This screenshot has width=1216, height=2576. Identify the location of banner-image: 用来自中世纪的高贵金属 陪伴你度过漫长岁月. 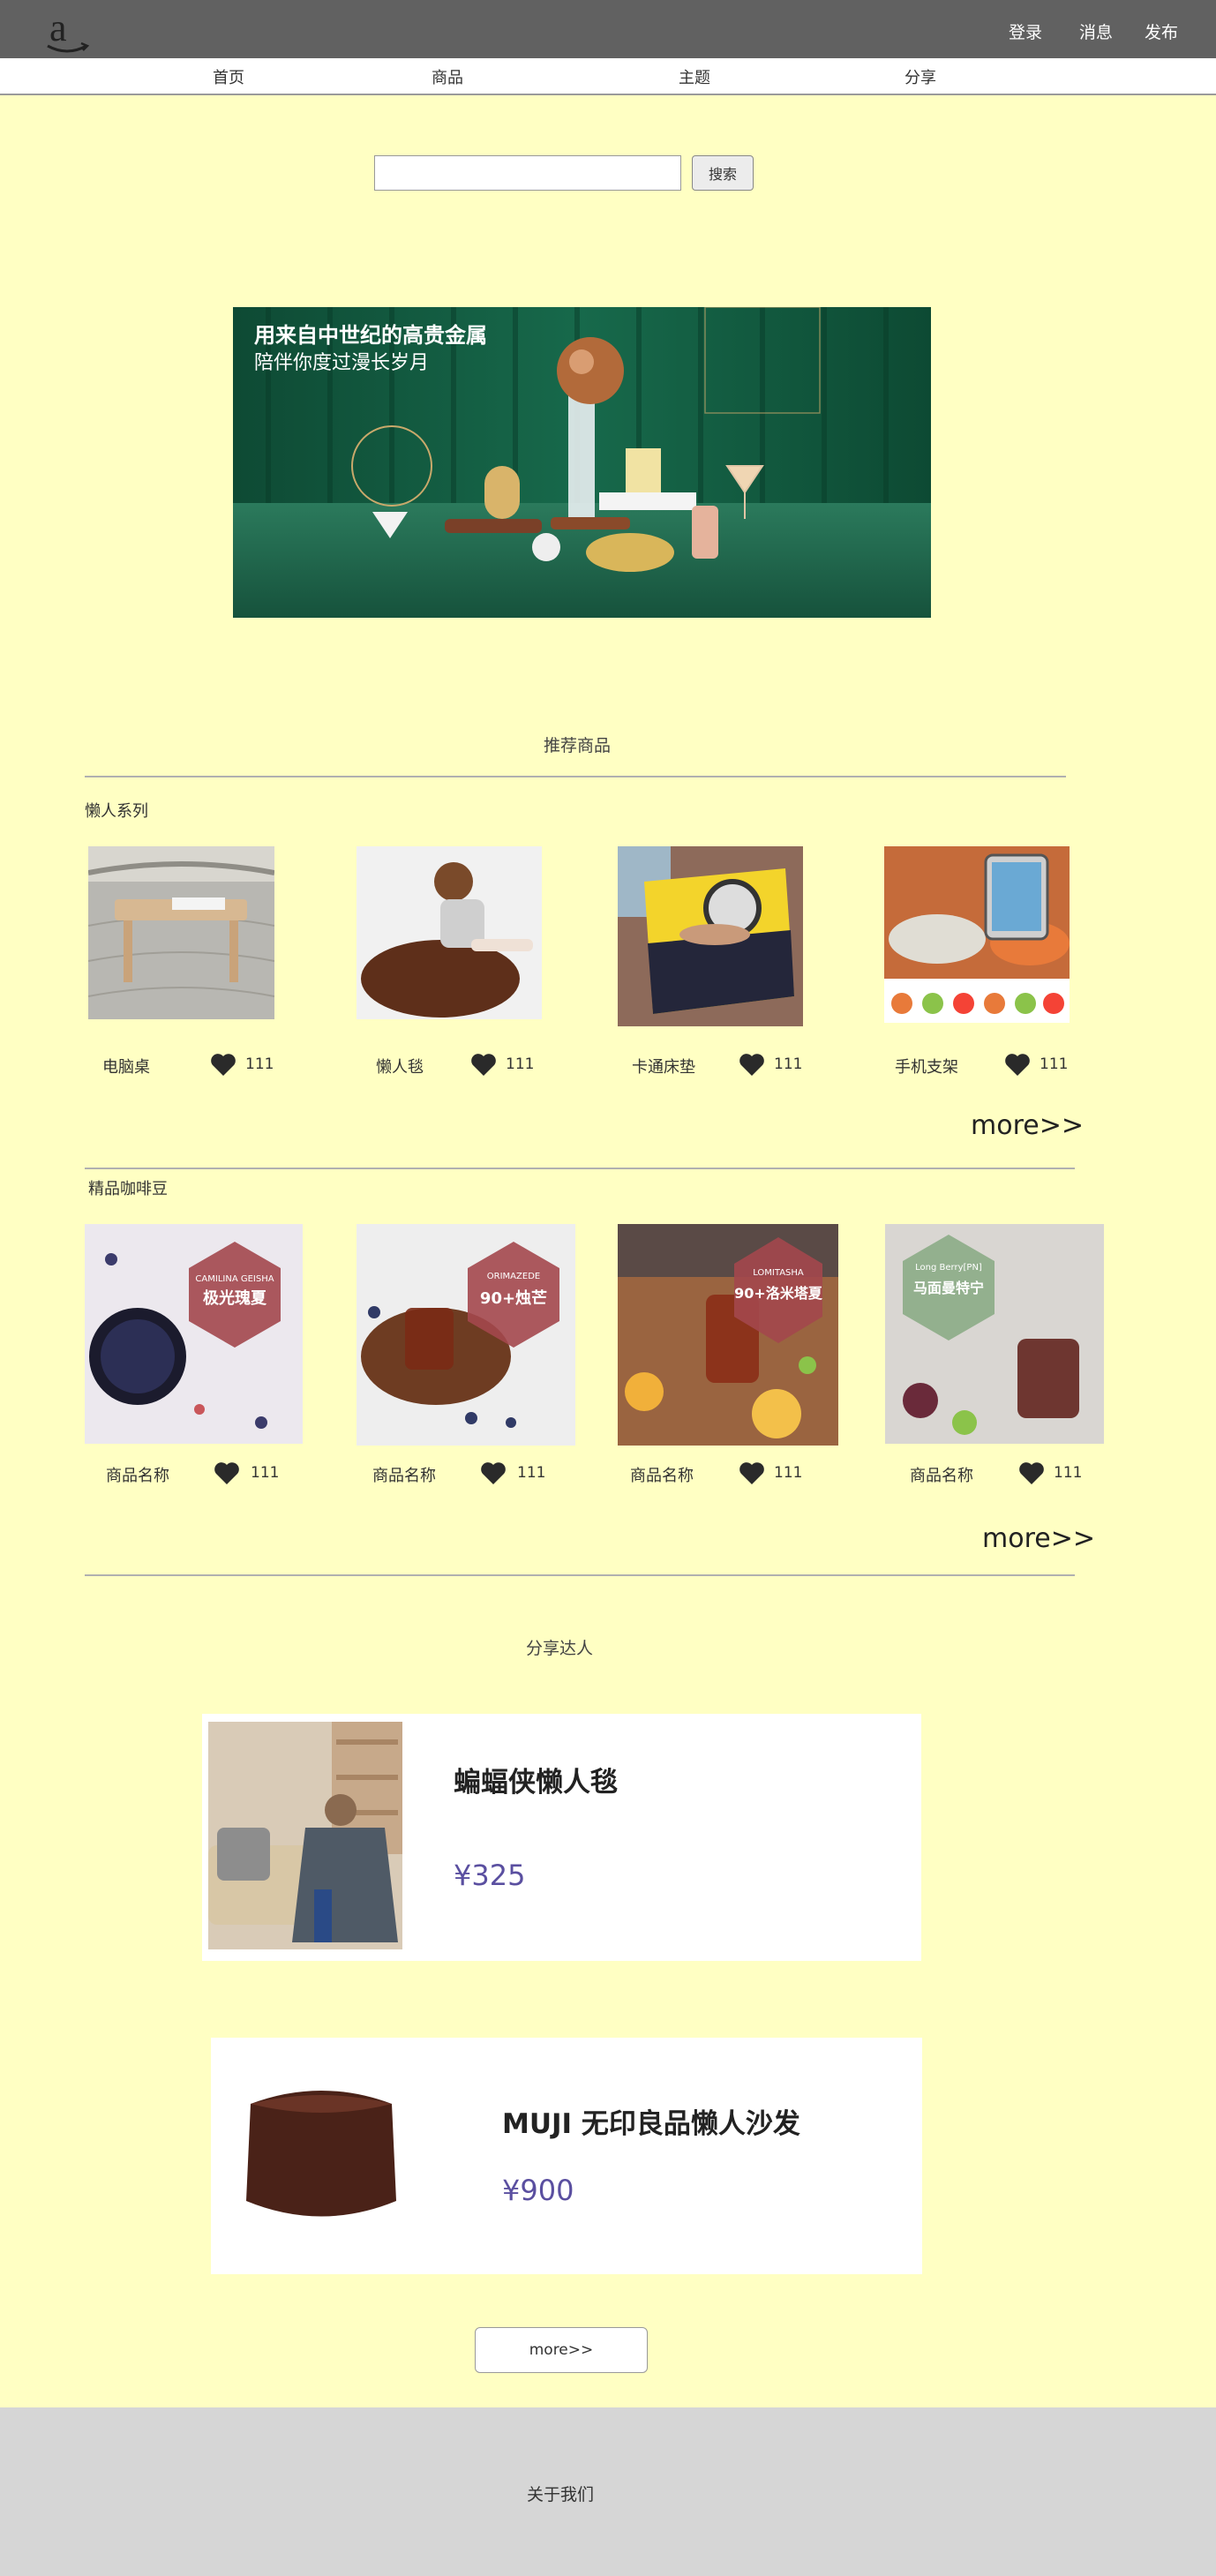
(582, 462).